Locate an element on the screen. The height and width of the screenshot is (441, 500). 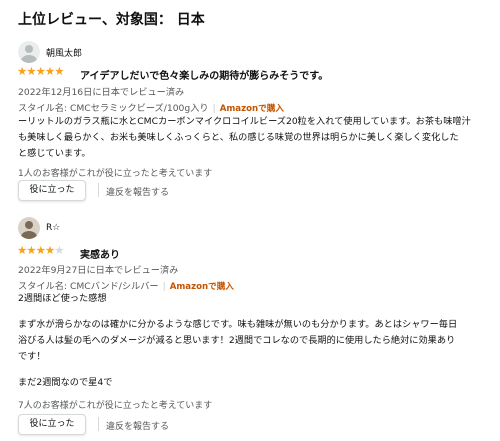
review-date: 2022年12月16日に日本でレビュー済み is located at coordinates (101, 92).